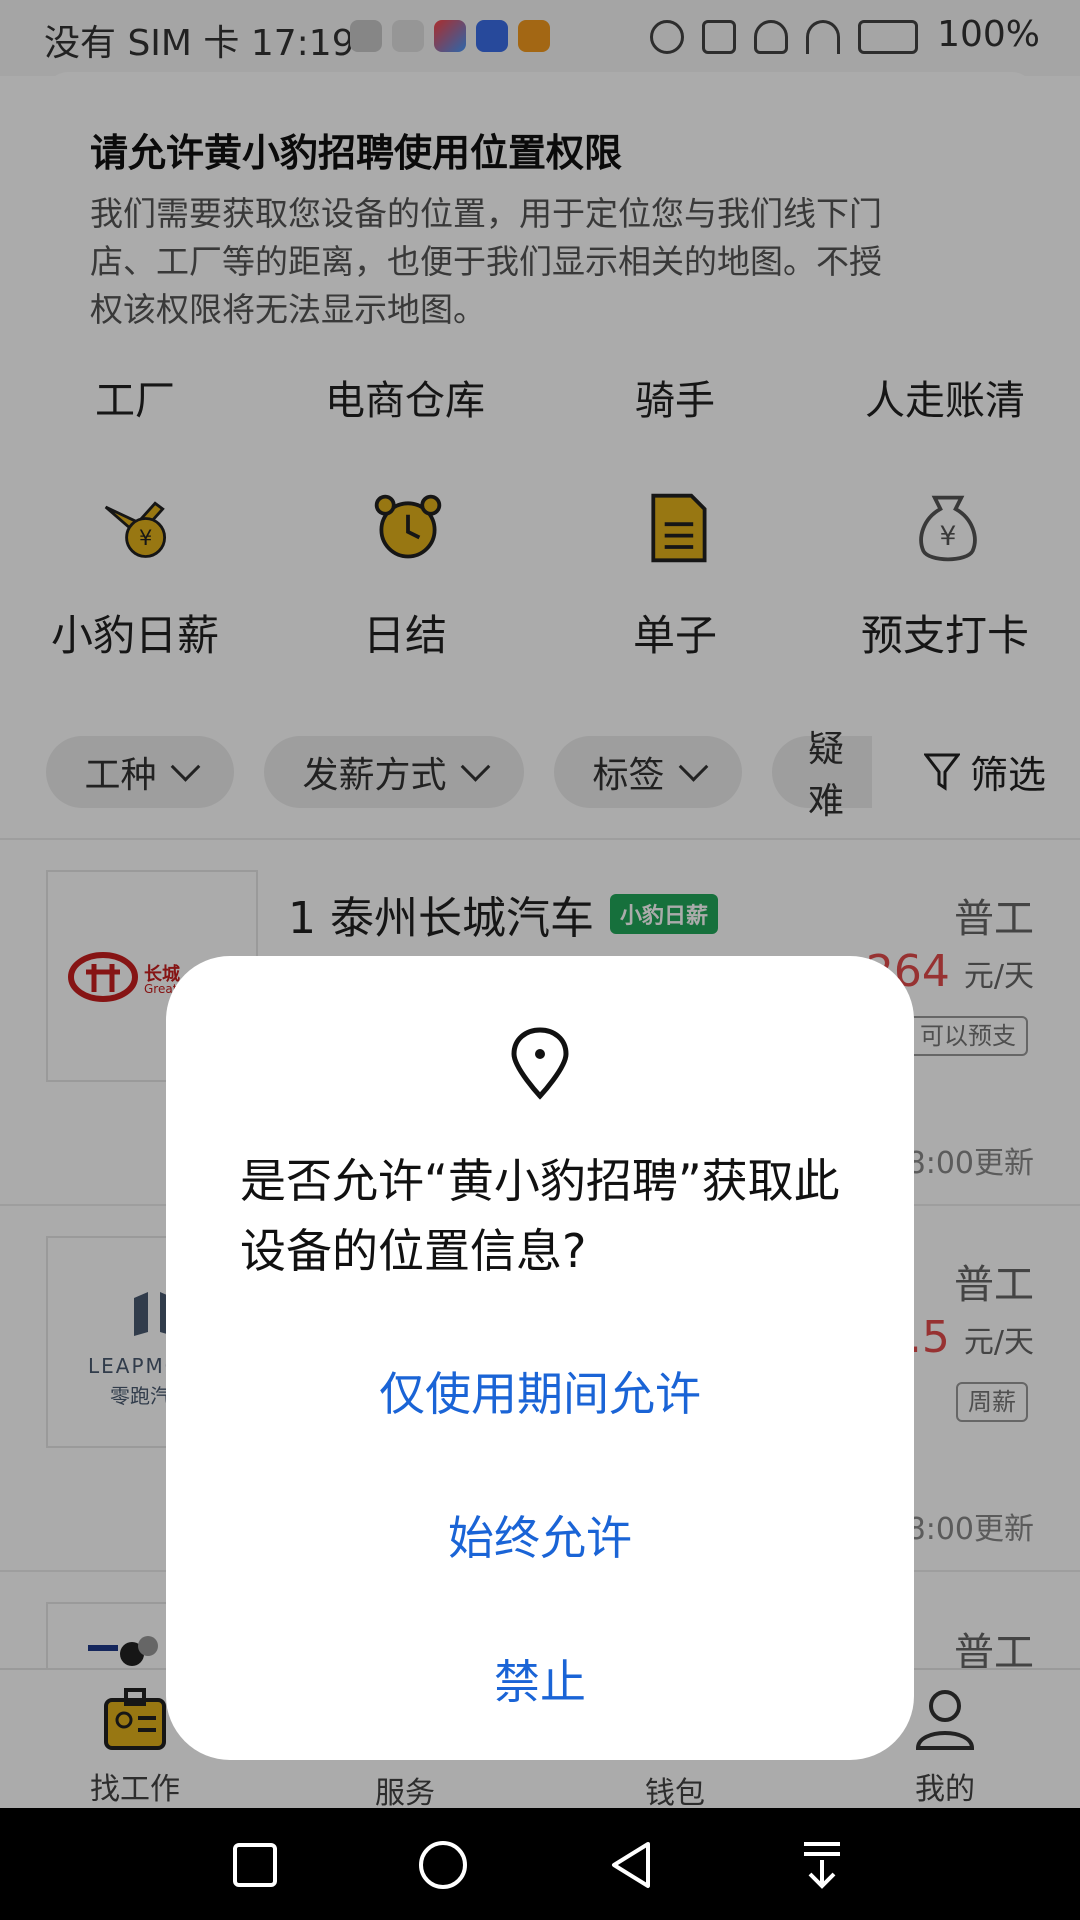 The image size is (1080, 1920). I want to click on back-icon, so click(631, 1865).